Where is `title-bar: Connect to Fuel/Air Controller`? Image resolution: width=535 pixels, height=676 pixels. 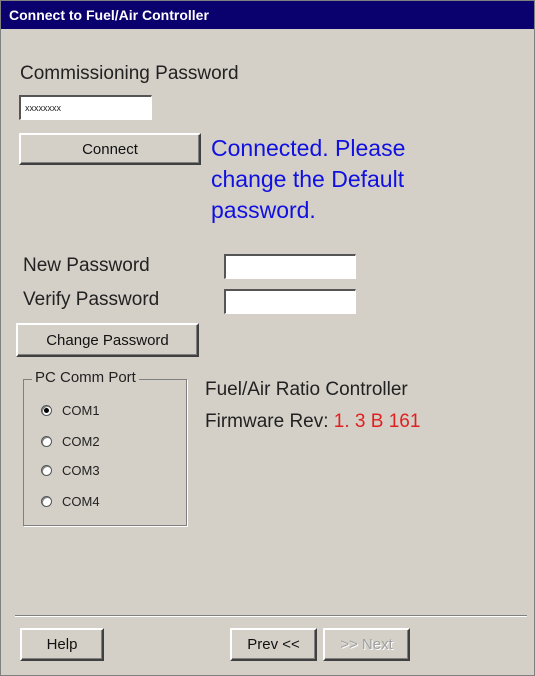
title-bar: Connect to Fuel/Air Controller is located at coordinates (267, 15).